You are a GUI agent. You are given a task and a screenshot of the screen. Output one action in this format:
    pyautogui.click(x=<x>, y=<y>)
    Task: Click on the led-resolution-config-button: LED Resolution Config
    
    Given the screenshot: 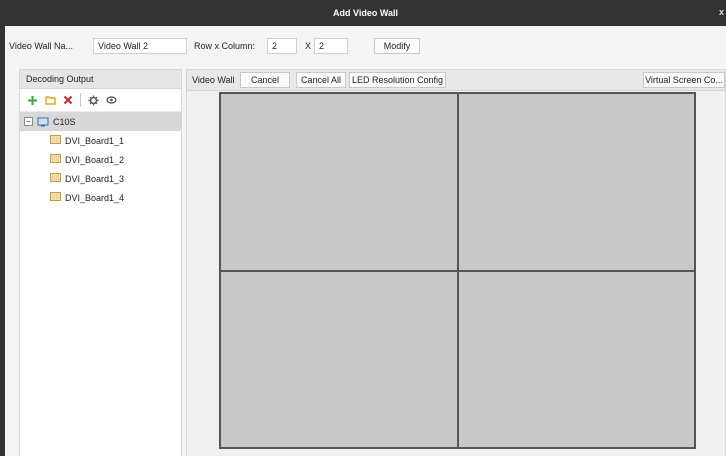 What is the action you would take?
    pyautogui.click(x=397, y=80)
    